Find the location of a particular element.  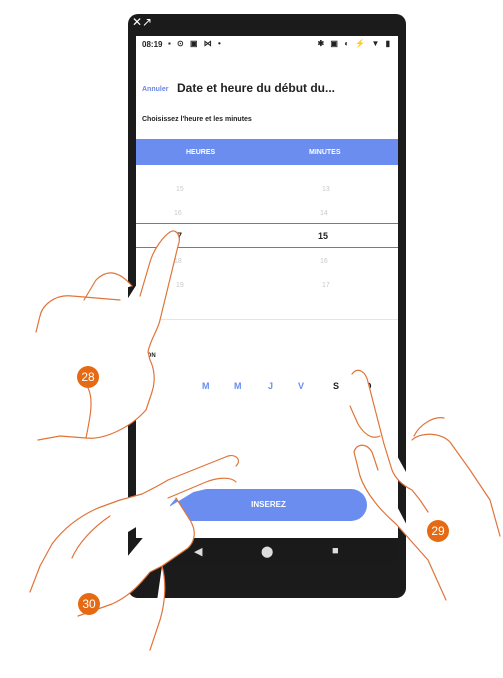

step-badge: 28 is located at coordinates (88, 377).